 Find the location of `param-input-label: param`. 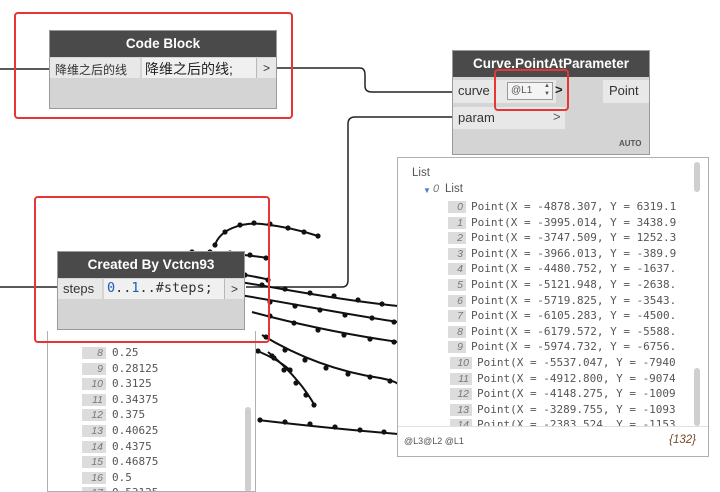

param-input-label: param is located at coordinates (476, 117).